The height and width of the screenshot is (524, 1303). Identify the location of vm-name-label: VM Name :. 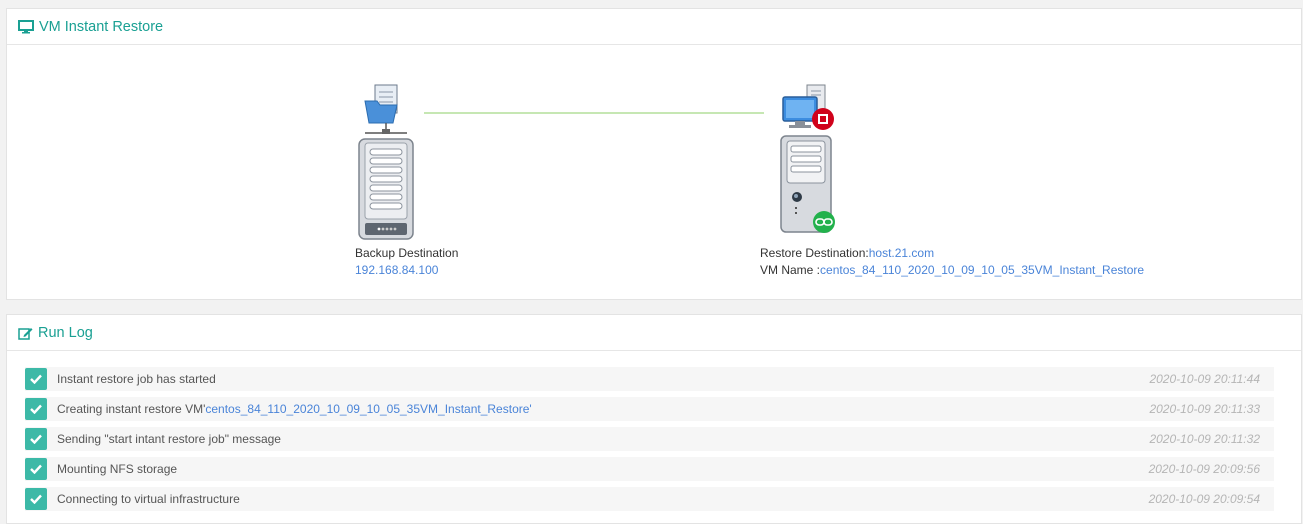
(790, 270).